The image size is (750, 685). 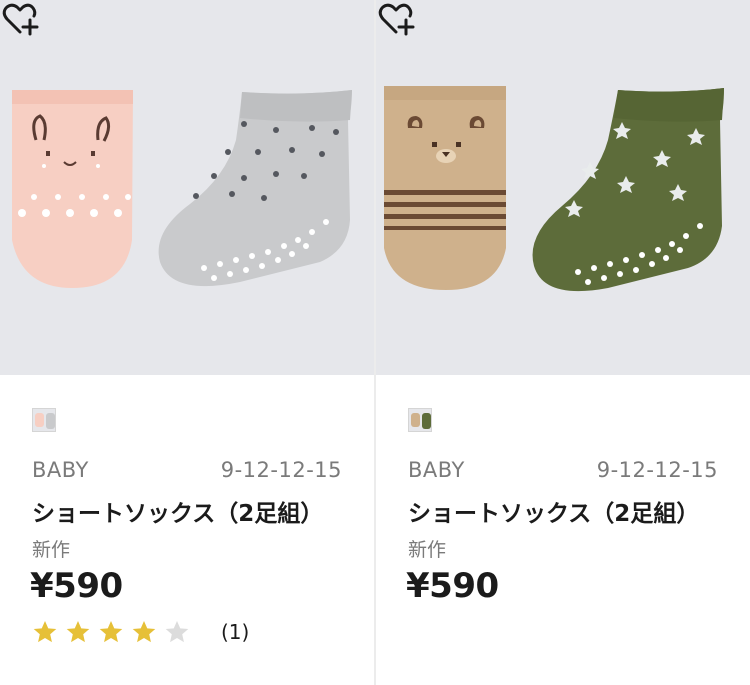 I want to click on star-pattern-sock-icon, so click(x=628, y=190).